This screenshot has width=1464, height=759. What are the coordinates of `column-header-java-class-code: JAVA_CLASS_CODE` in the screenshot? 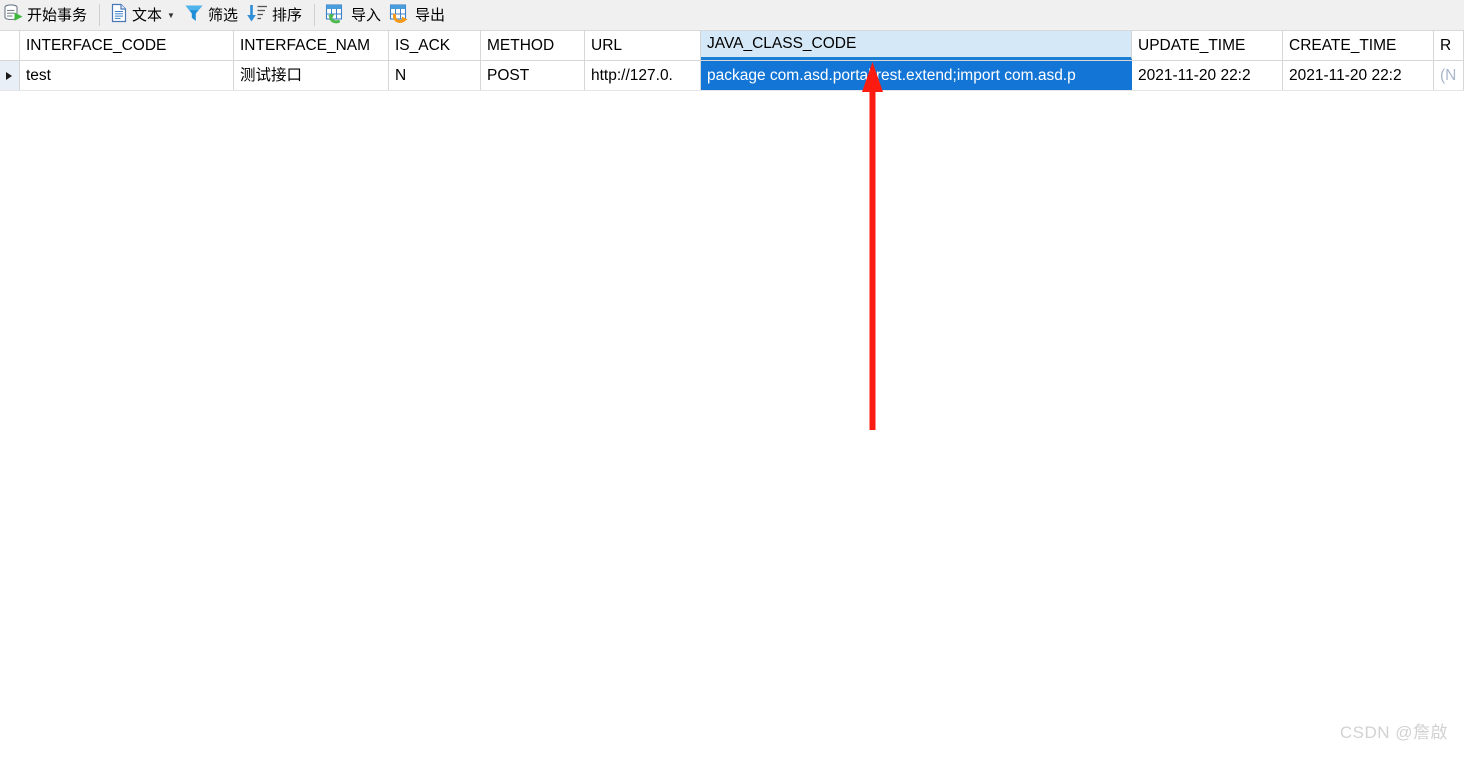 It's located at (916, 45).